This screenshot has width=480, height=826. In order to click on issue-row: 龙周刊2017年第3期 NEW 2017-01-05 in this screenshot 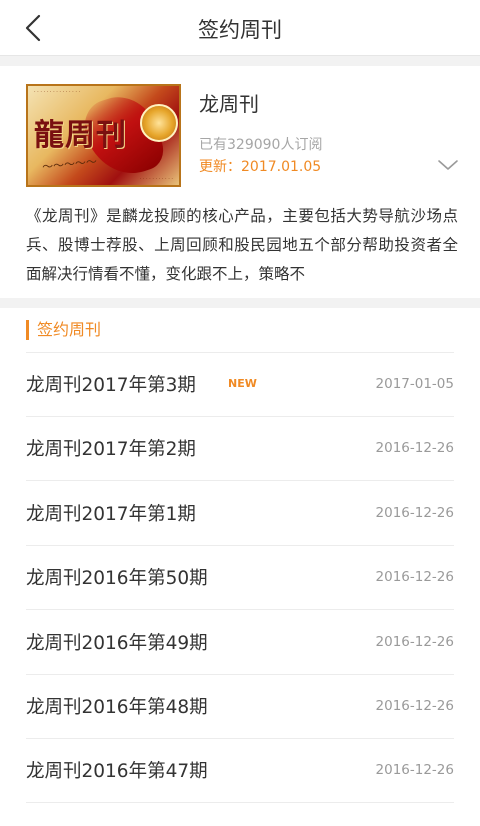, I will do `click(240, 385)`.